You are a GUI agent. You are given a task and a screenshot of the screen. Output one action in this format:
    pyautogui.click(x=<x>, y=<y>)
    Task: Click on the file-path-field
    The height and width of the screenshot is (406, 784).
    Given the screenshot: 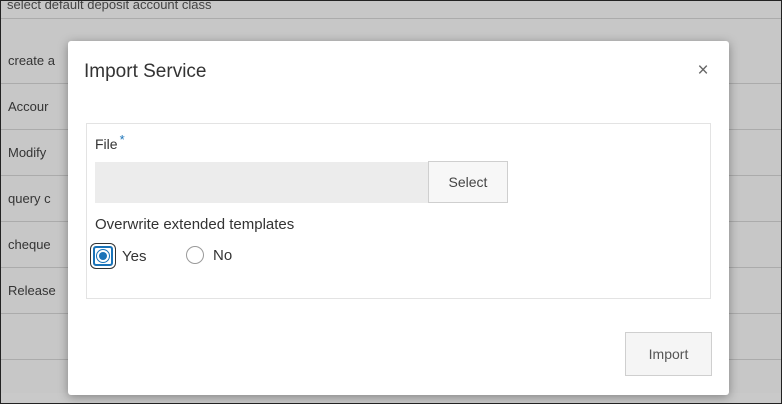 What is the action you would take?
    pyautogui.click(x=261, y=182)
    